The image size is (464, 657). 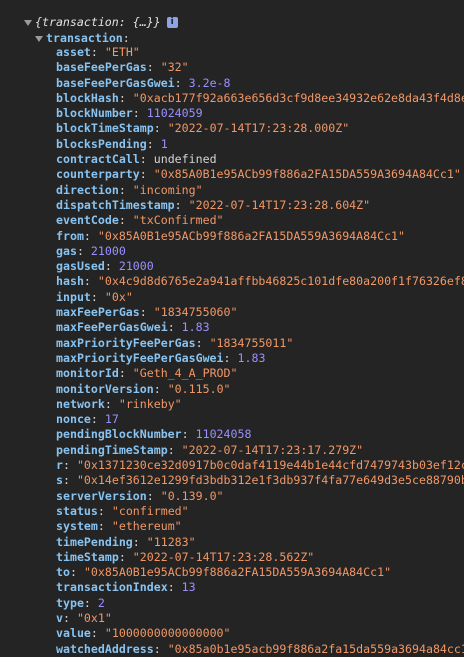 I want to click on property-row: gasUsed: 21000, so click(x=260, y=266).